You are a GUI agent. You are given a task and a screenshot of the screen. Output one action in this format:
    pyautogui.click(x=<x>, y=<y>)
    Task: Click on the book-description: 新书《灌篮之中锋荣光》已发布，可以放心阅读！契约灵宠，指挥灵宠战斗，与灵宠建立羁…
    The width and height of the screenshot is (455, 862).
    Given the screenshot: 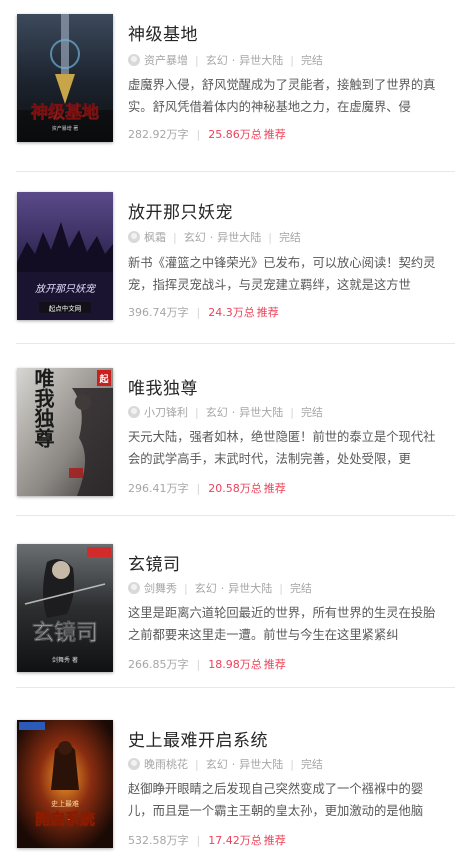 What is the action you would take?
    pyautogui.click(x=282, y=274)
    